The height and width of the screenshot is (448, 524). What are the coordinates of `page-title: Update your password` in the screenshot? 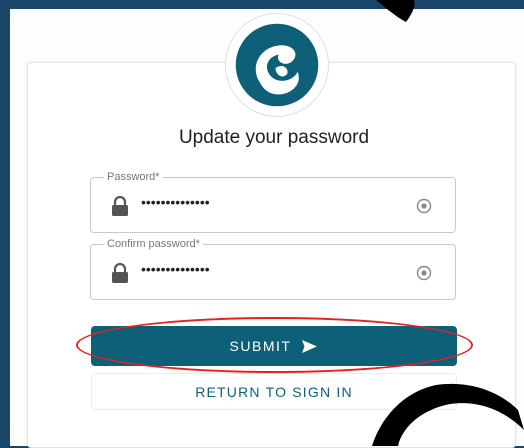 It's located at (274, 137).